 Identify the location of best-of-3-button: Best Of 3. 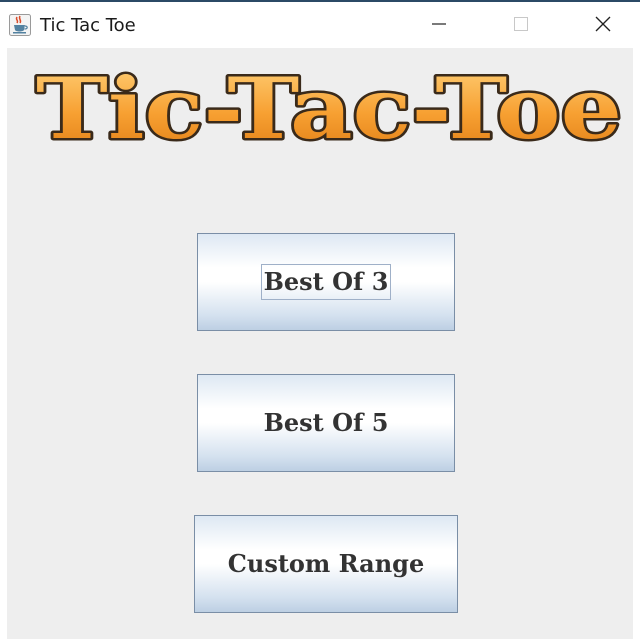
(326, 282).